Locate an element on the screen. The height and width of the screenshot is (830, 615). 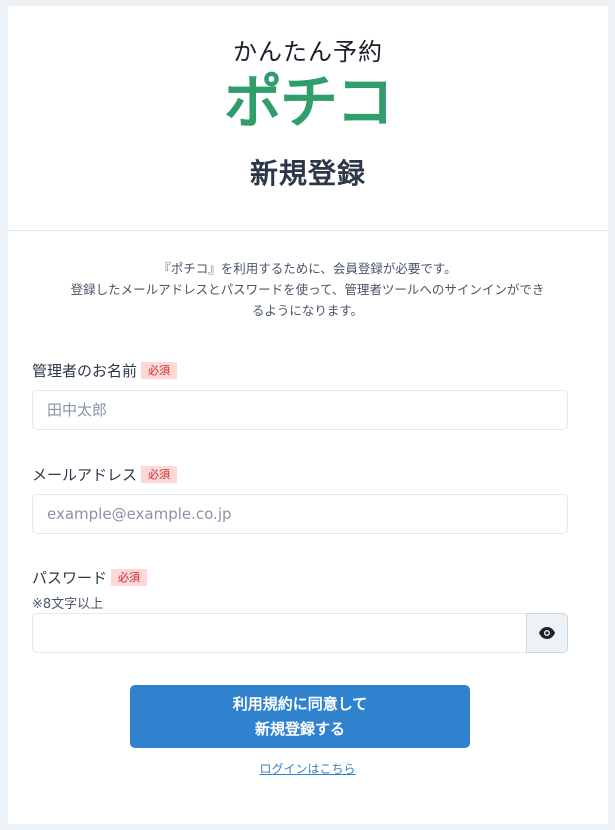
submit-line-1: 利用規約に同意して is located at coordinates (300, 703).